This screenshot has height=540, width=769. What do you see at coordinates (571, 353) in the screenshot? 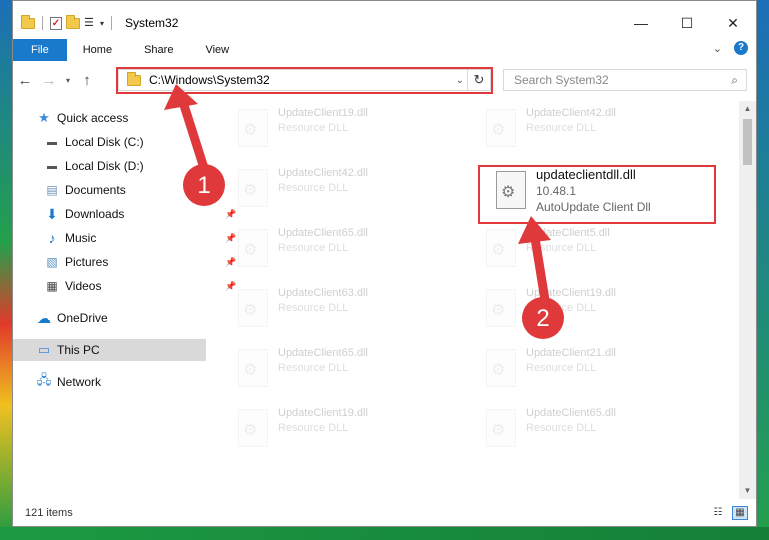
I see `file-name: UpdateClient21.dll` at bounding box center [571, 353].